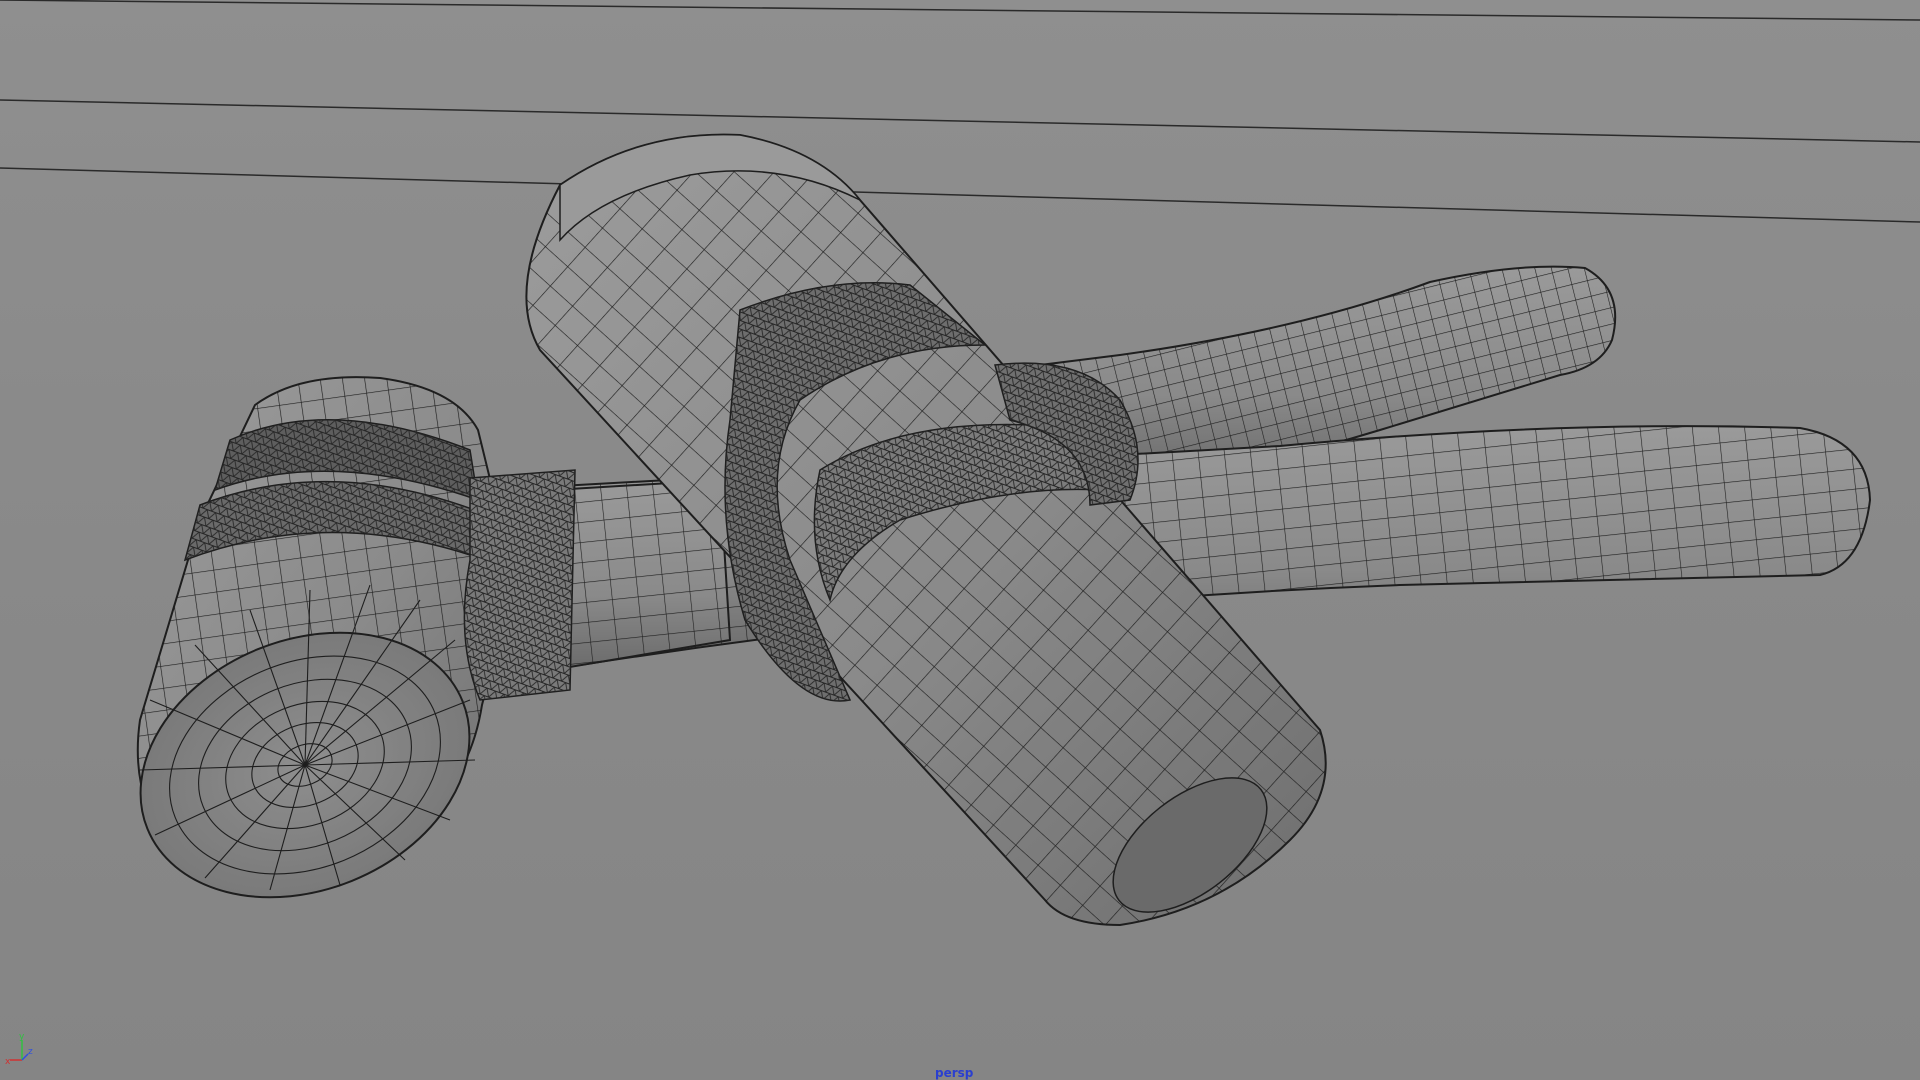  I want to click on z-axis-label: z, so click(30, 1052).